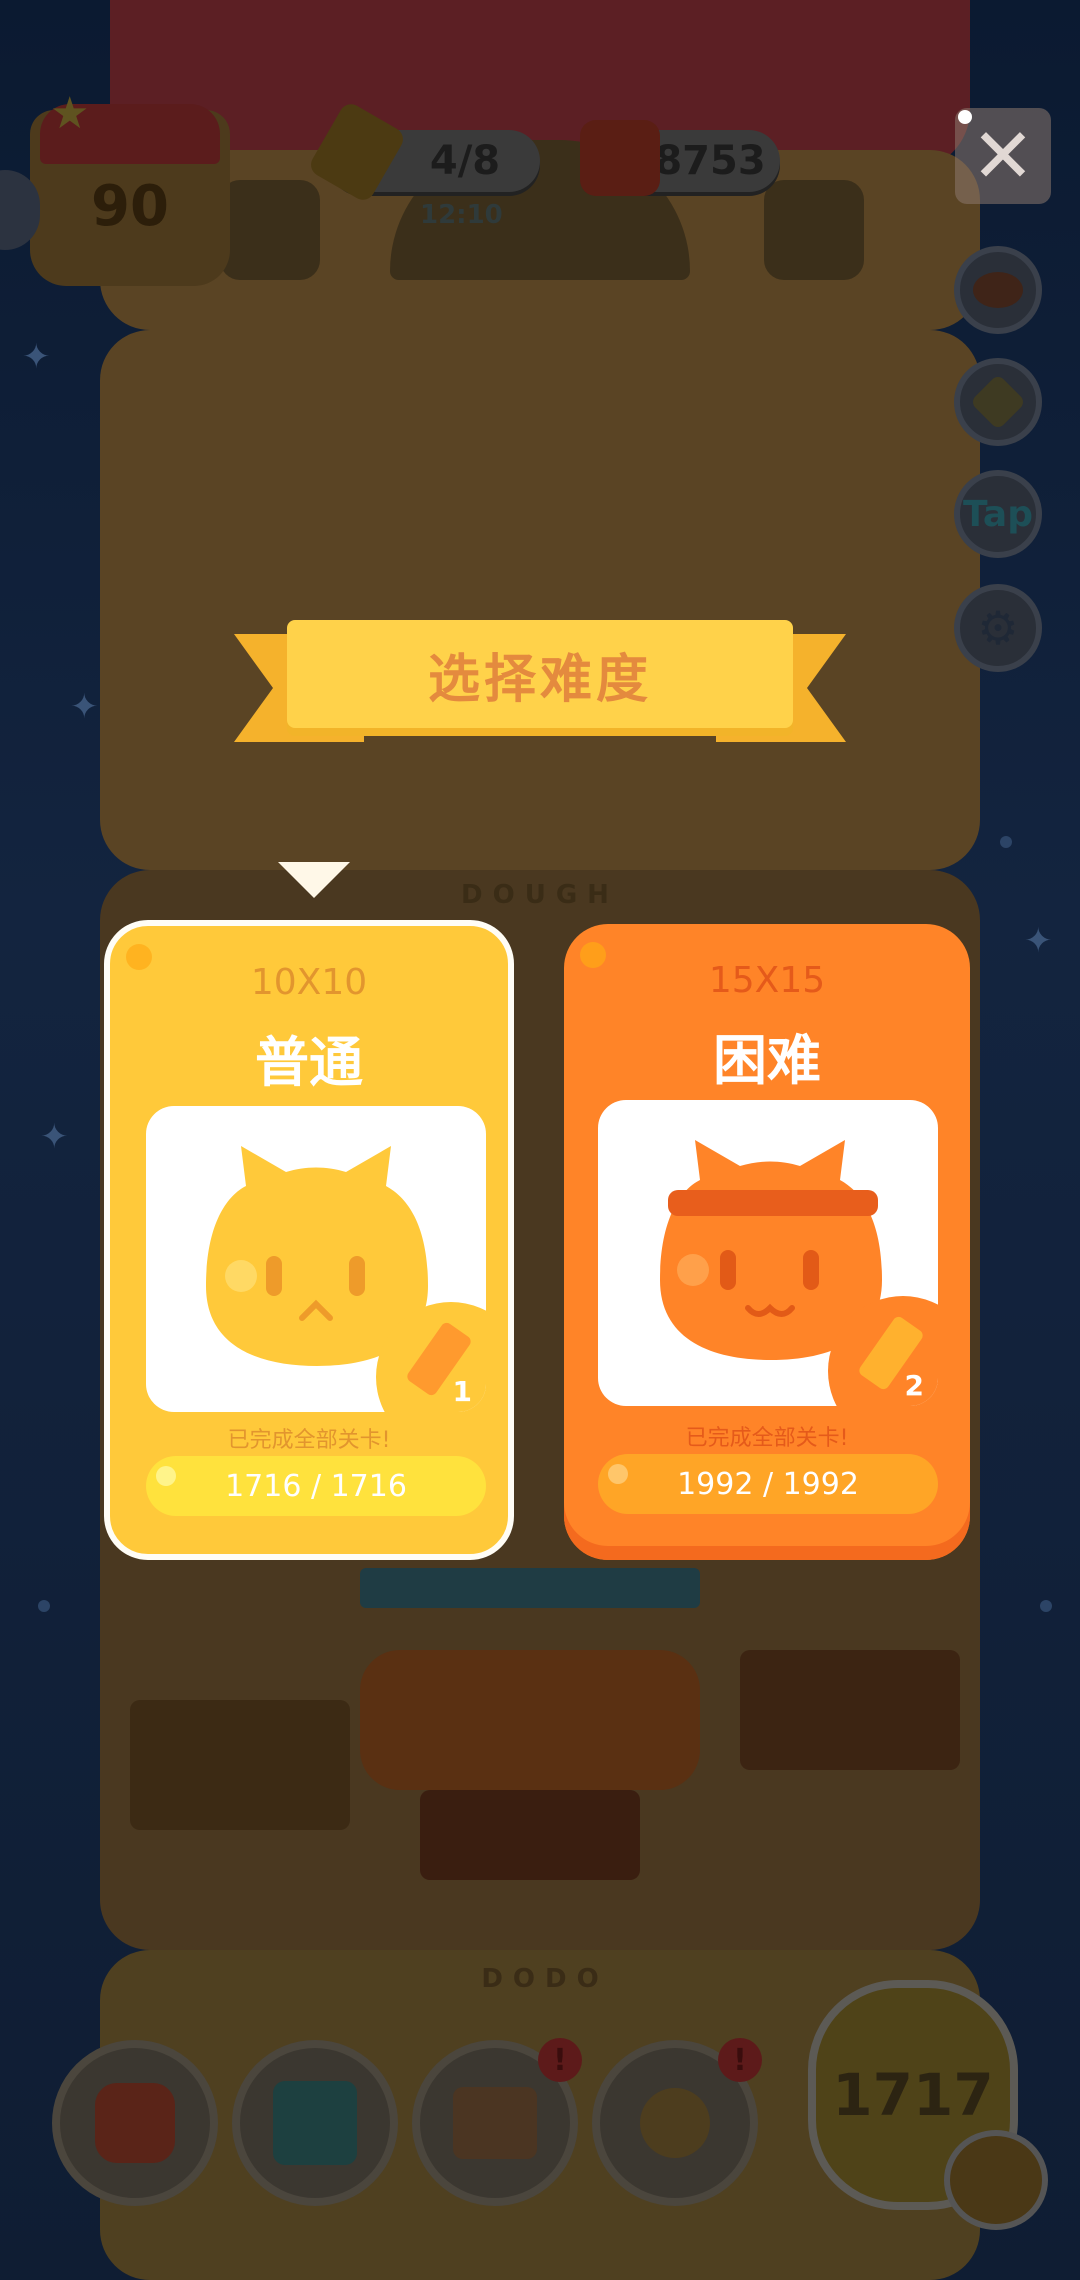 This screenshot has width=1080, height=2280. Describe the element at coordinates (314, 880) in the screenshot. I see `selection-arrow-icon` at that location.